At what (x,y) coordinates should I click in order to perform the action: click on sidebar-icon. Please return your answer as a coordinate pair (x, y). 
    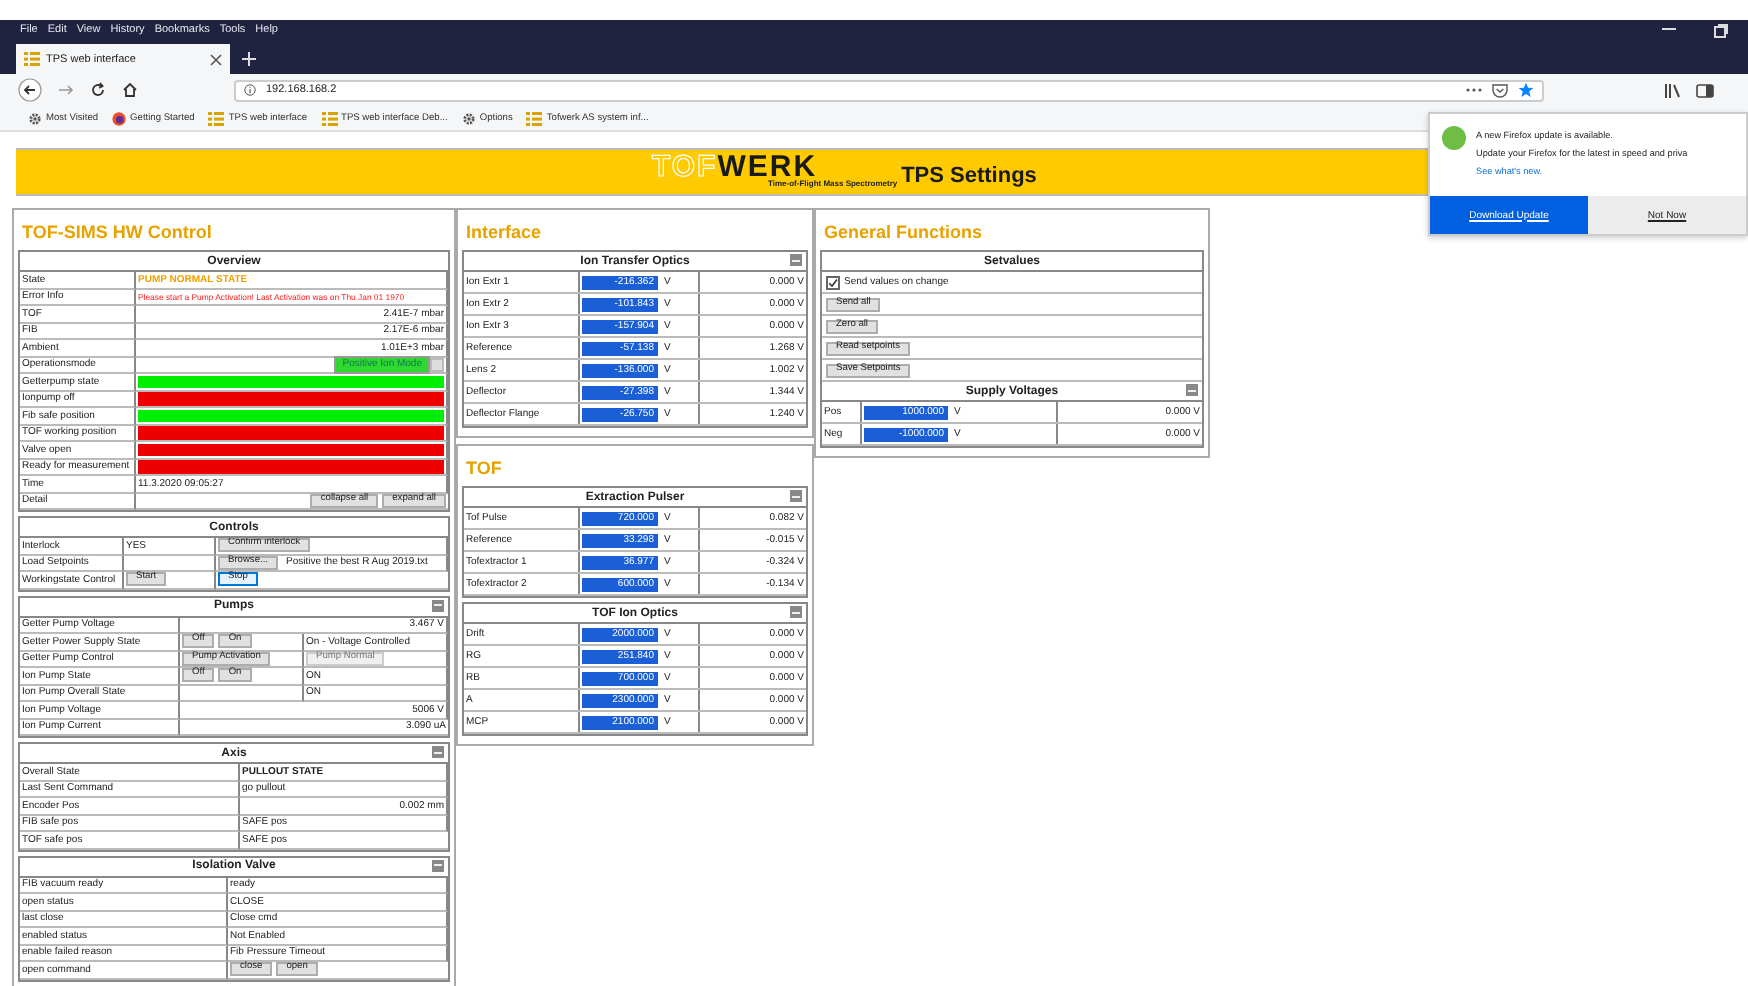
    Looking at the image, I should click on (1705, 90).